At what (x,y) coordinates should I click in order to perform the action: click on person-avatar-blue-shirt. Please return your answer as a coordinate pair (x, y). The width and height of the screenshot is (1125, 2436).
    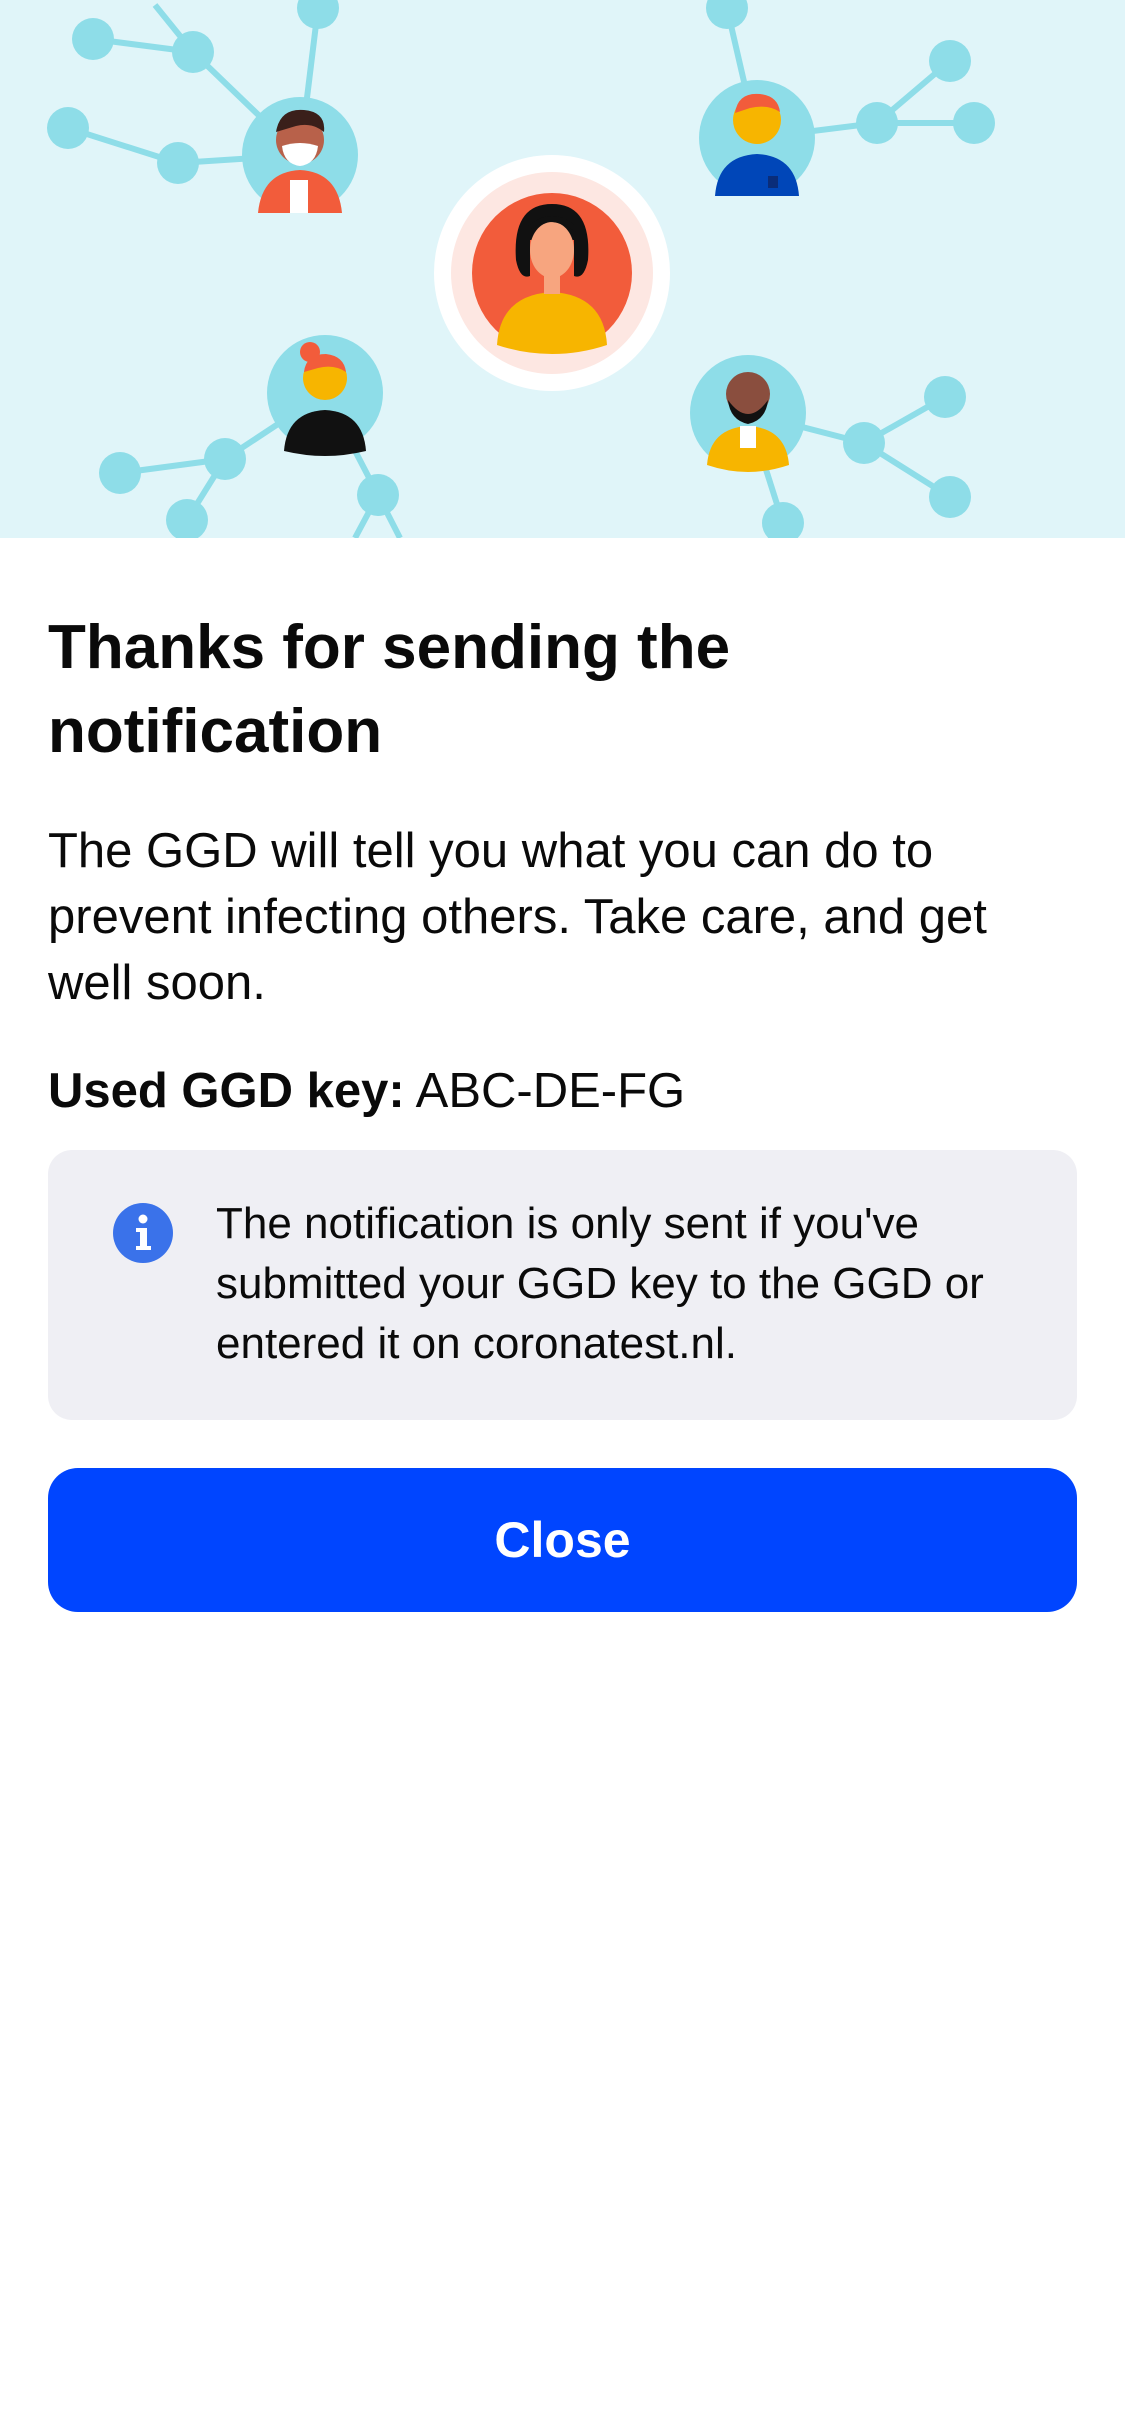
    Looking at the image, I should click on (757, 138).